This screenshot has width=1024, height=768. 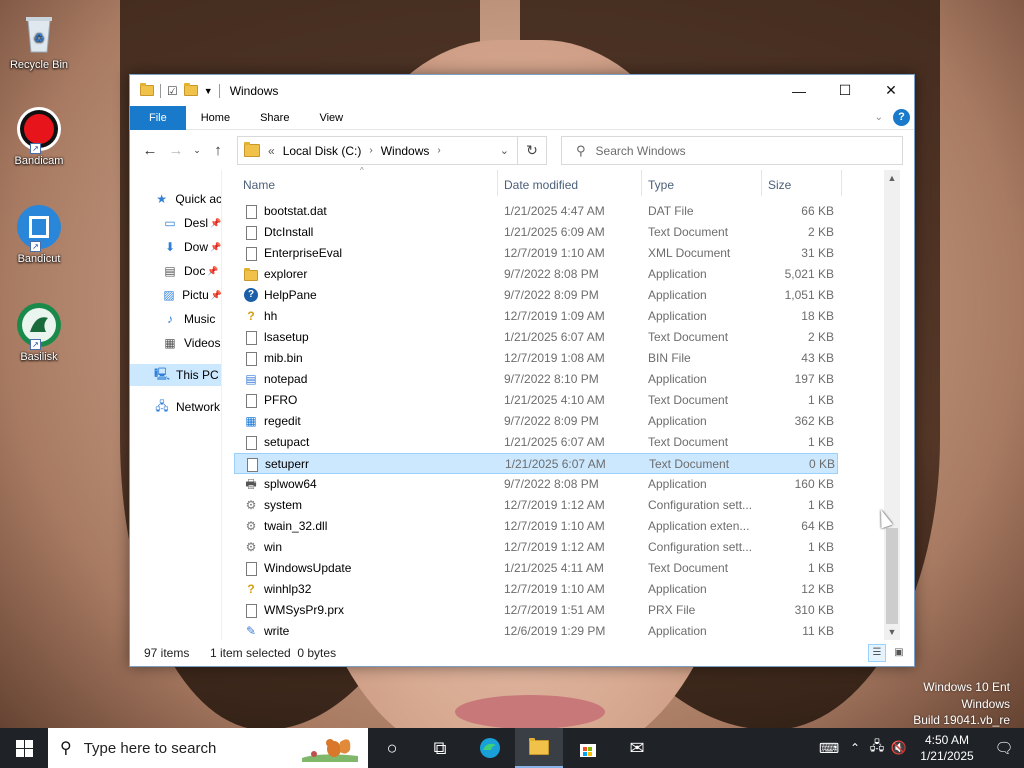 I want to click on scroll-down-arrow-icon: ▼, so click(x=892, y=632).